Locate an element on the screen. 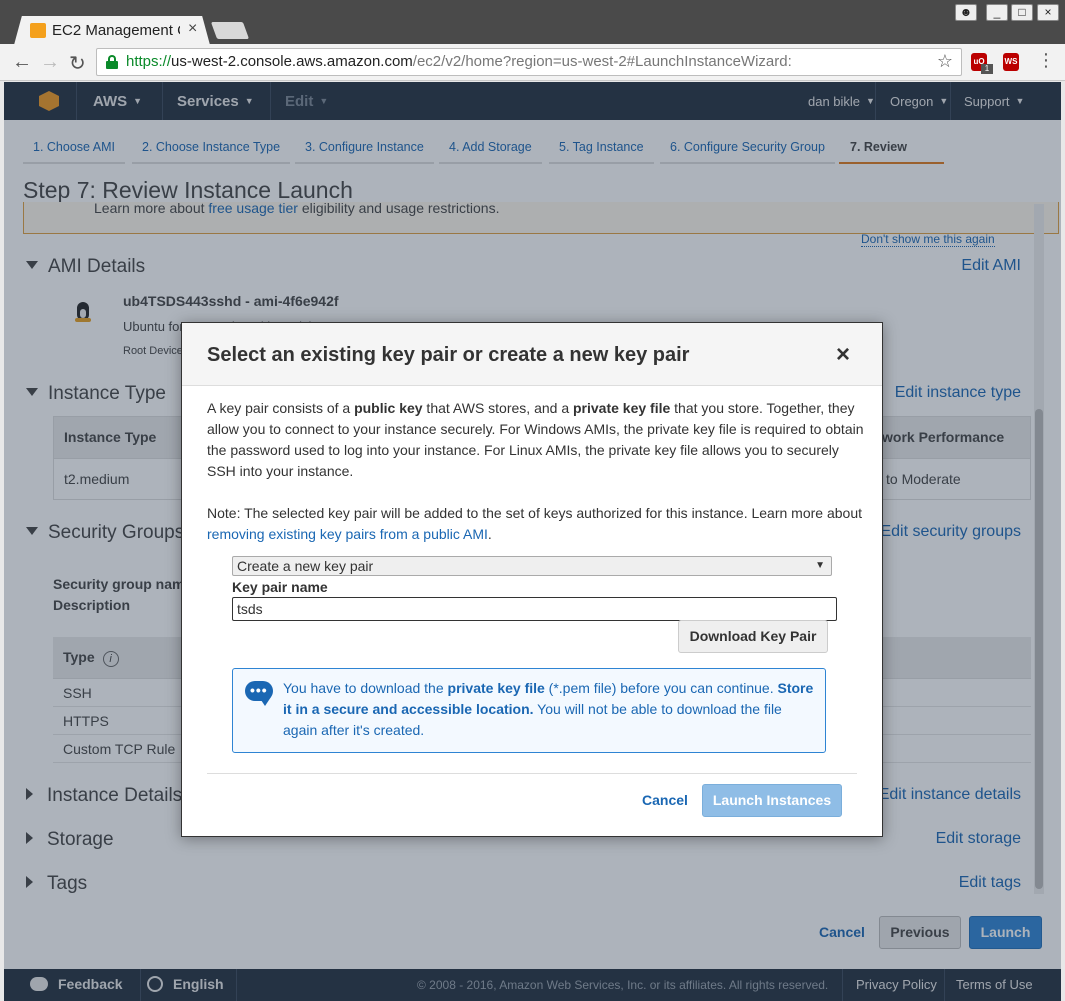 The width and height of the screenshot is (1065, 1001). new-tab-button is located at coordinates (230, 30).